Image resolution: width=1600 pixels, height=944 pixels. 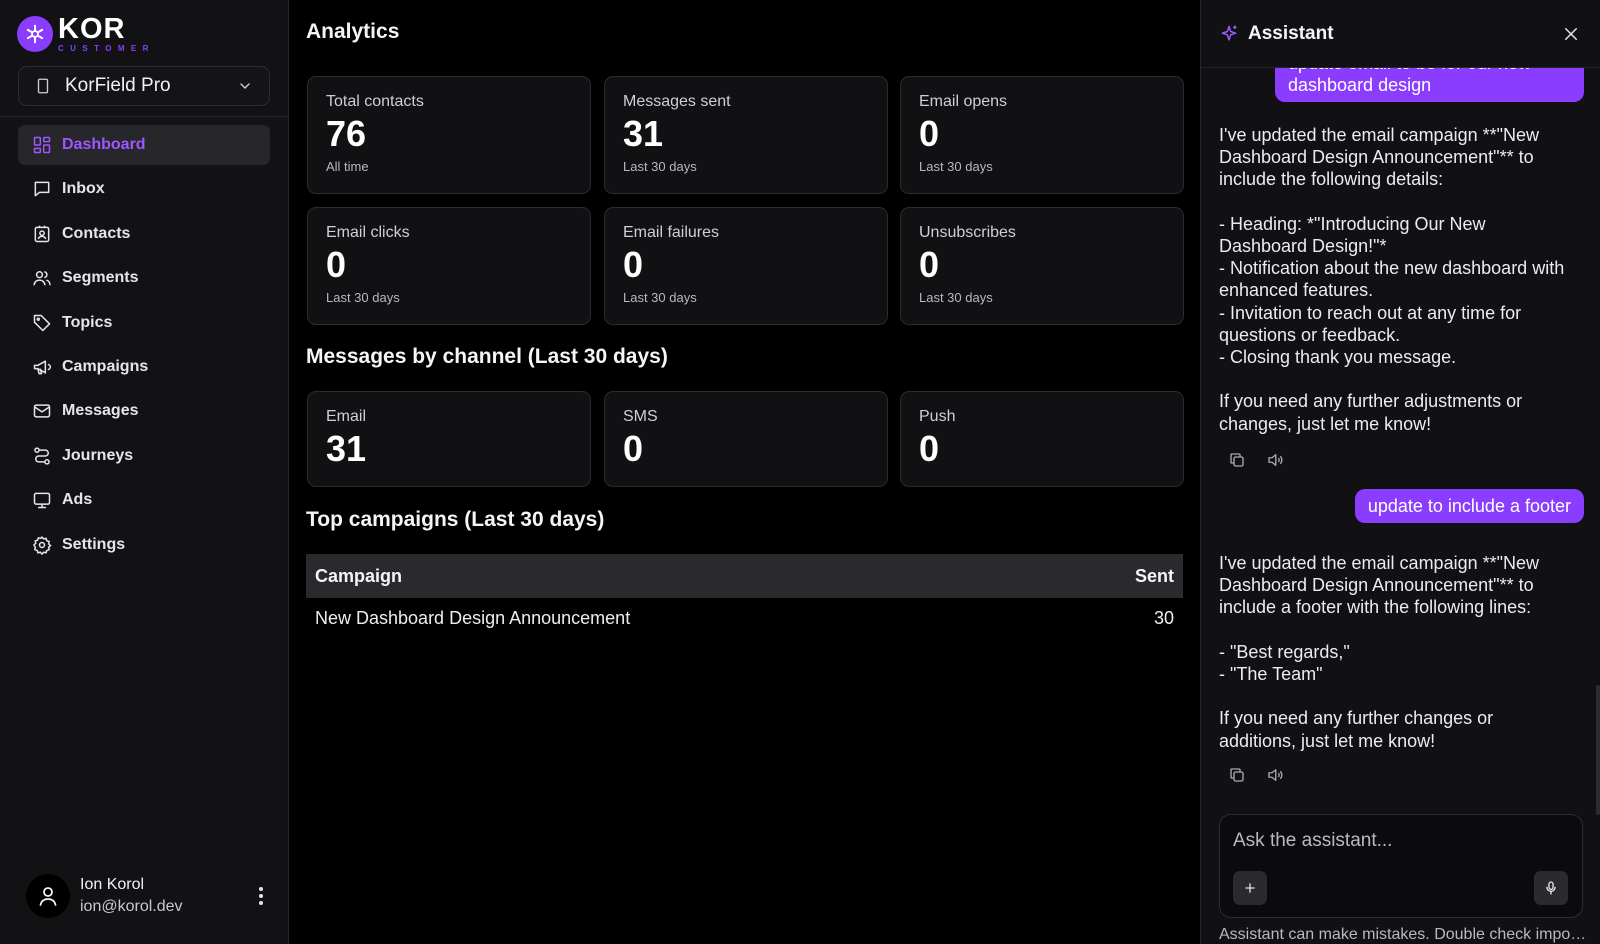 What do you see at coordinates (1571, 34) in the screenshot?
I see `close-icon` at bounding box center [1571, 34].